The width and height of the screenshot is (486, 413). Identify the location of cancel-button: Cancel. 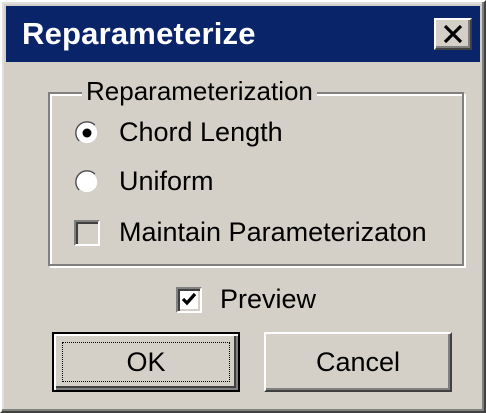
(358, 362).